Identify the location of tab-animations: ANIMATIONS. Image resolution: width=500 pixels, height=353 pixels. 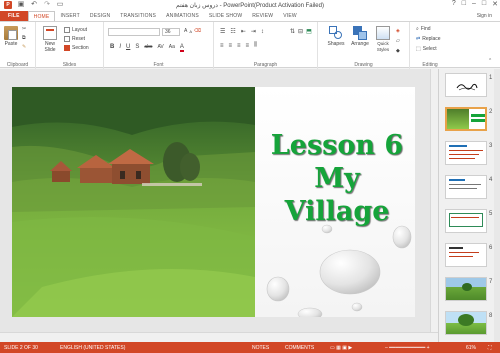
(182, 16).